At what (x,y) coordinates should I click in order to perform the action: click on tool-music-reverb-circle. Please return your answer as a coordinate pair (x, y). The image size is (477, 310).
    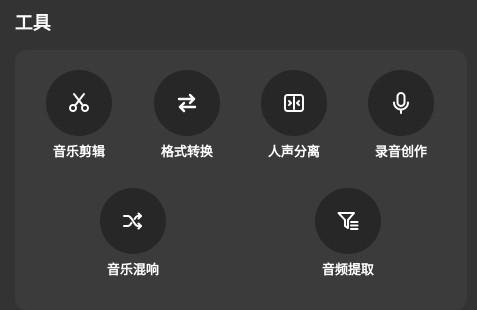
    Looking at the image, I should click on (133, 221).